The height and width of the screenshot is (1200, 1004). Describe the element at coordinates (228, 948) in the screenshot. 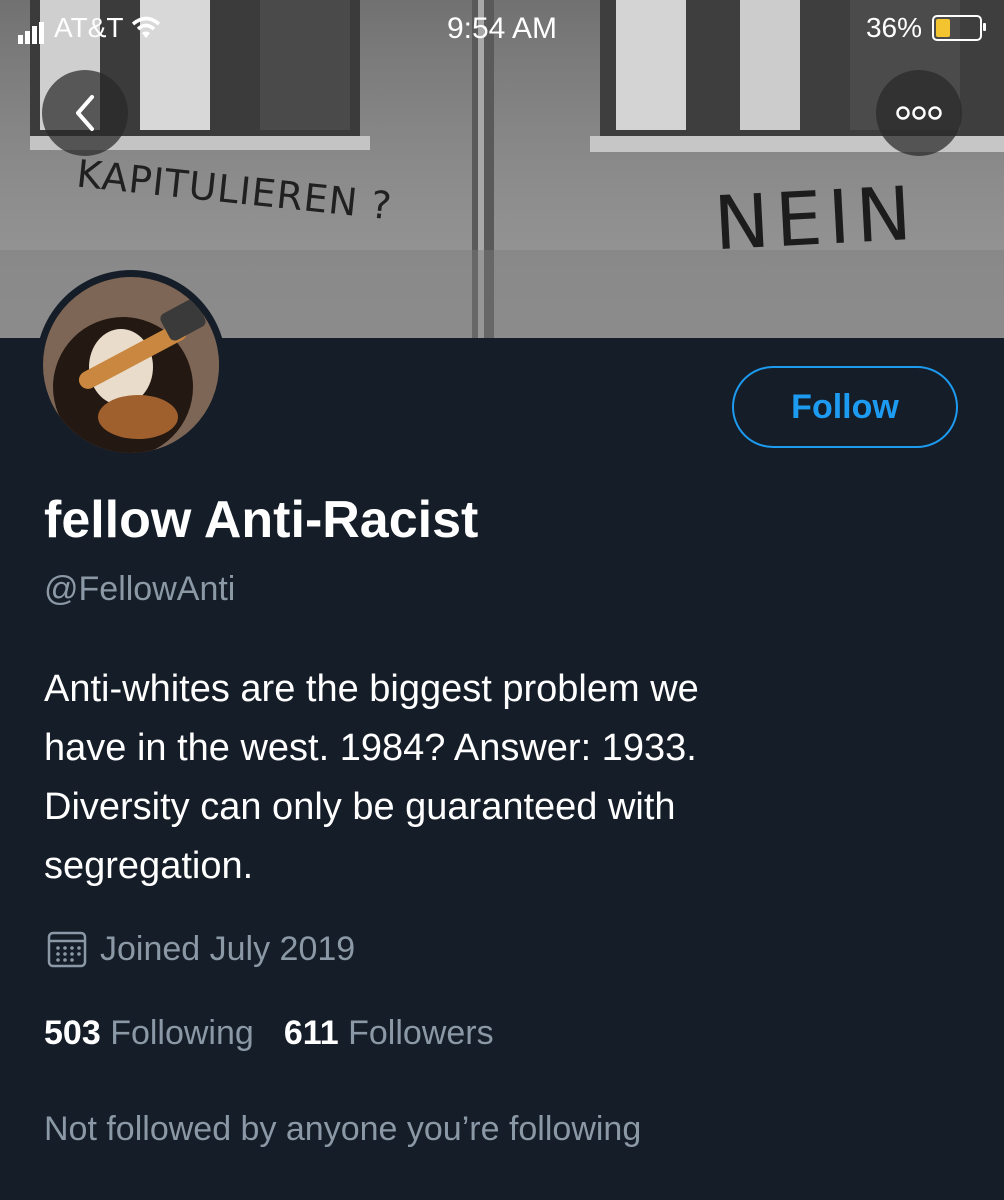

I see `joined-label: Joined July 2019` at that location.